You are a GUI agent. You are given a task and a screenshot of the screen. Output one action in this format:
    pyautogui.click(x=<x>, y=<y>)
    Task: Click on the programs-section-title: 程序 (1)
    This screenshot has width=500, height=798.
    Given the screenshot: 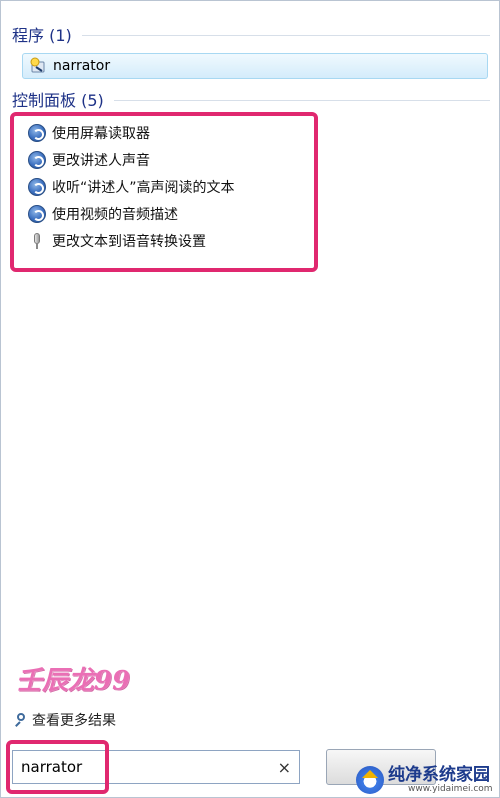 What is the action you would take?
    pyautogui.click(x=42, y=35)
    